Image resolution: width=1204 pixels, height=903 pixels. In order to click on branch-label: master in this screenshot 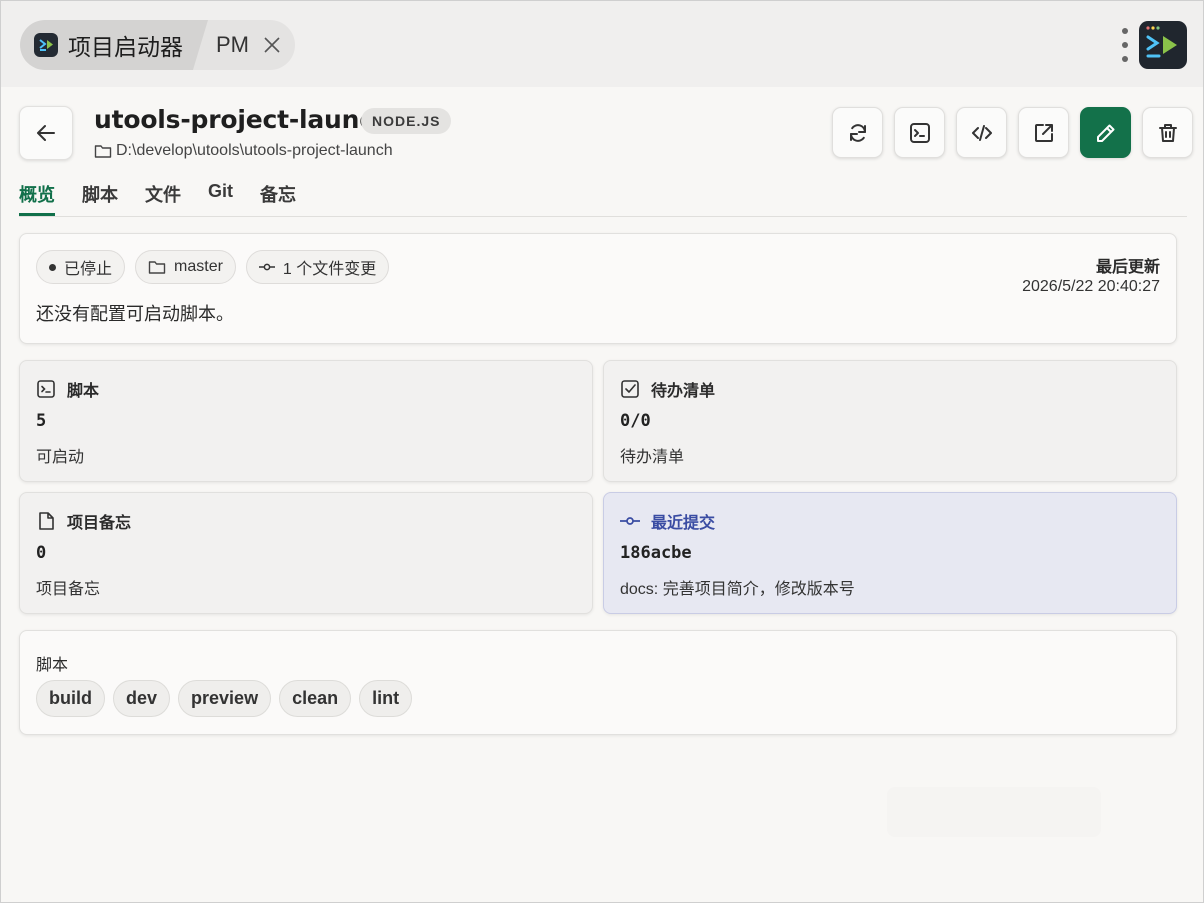, I will do `click(198, 266)`.